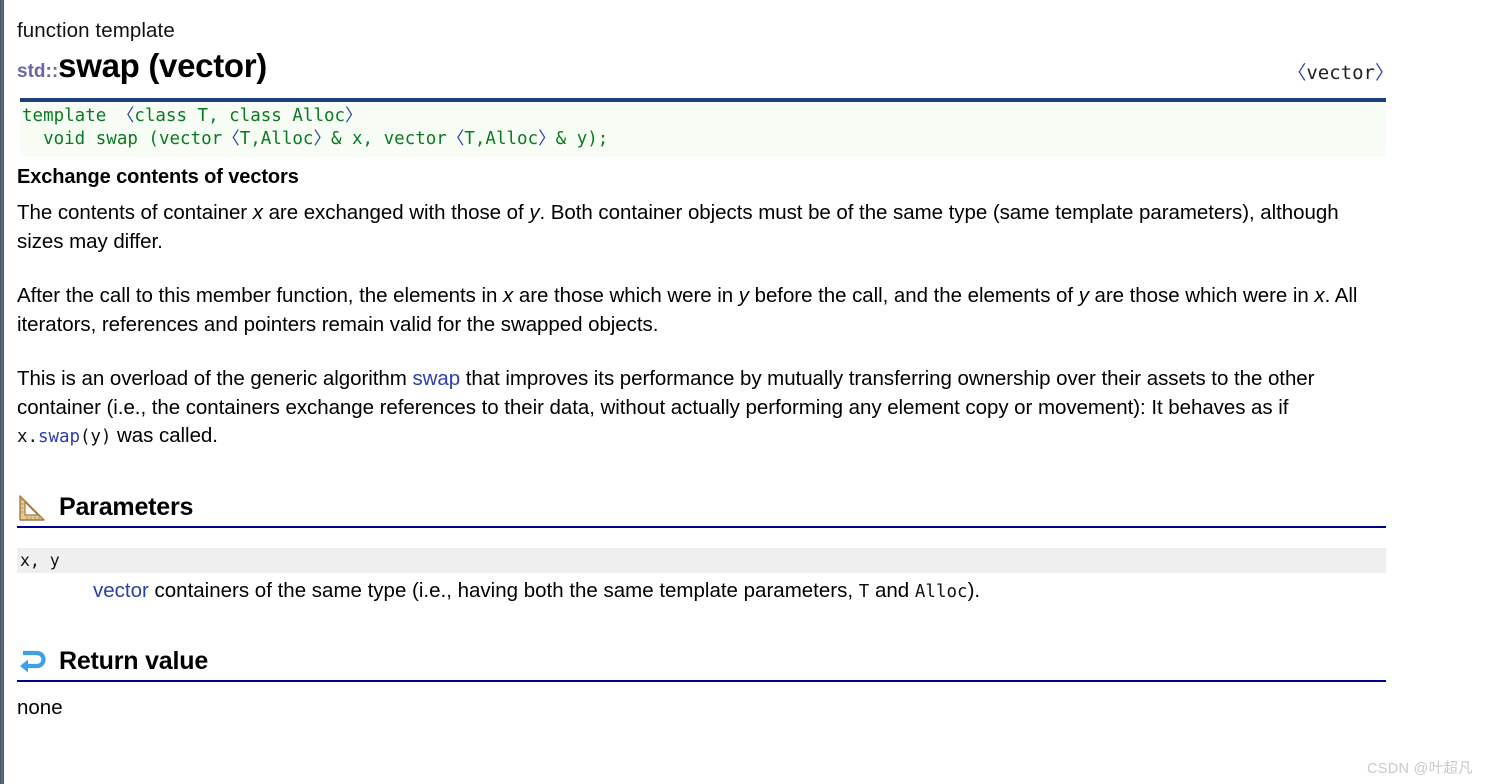 The image size is (1489, 784). I want to click on parameter-names: x, y, so click(40, 560).